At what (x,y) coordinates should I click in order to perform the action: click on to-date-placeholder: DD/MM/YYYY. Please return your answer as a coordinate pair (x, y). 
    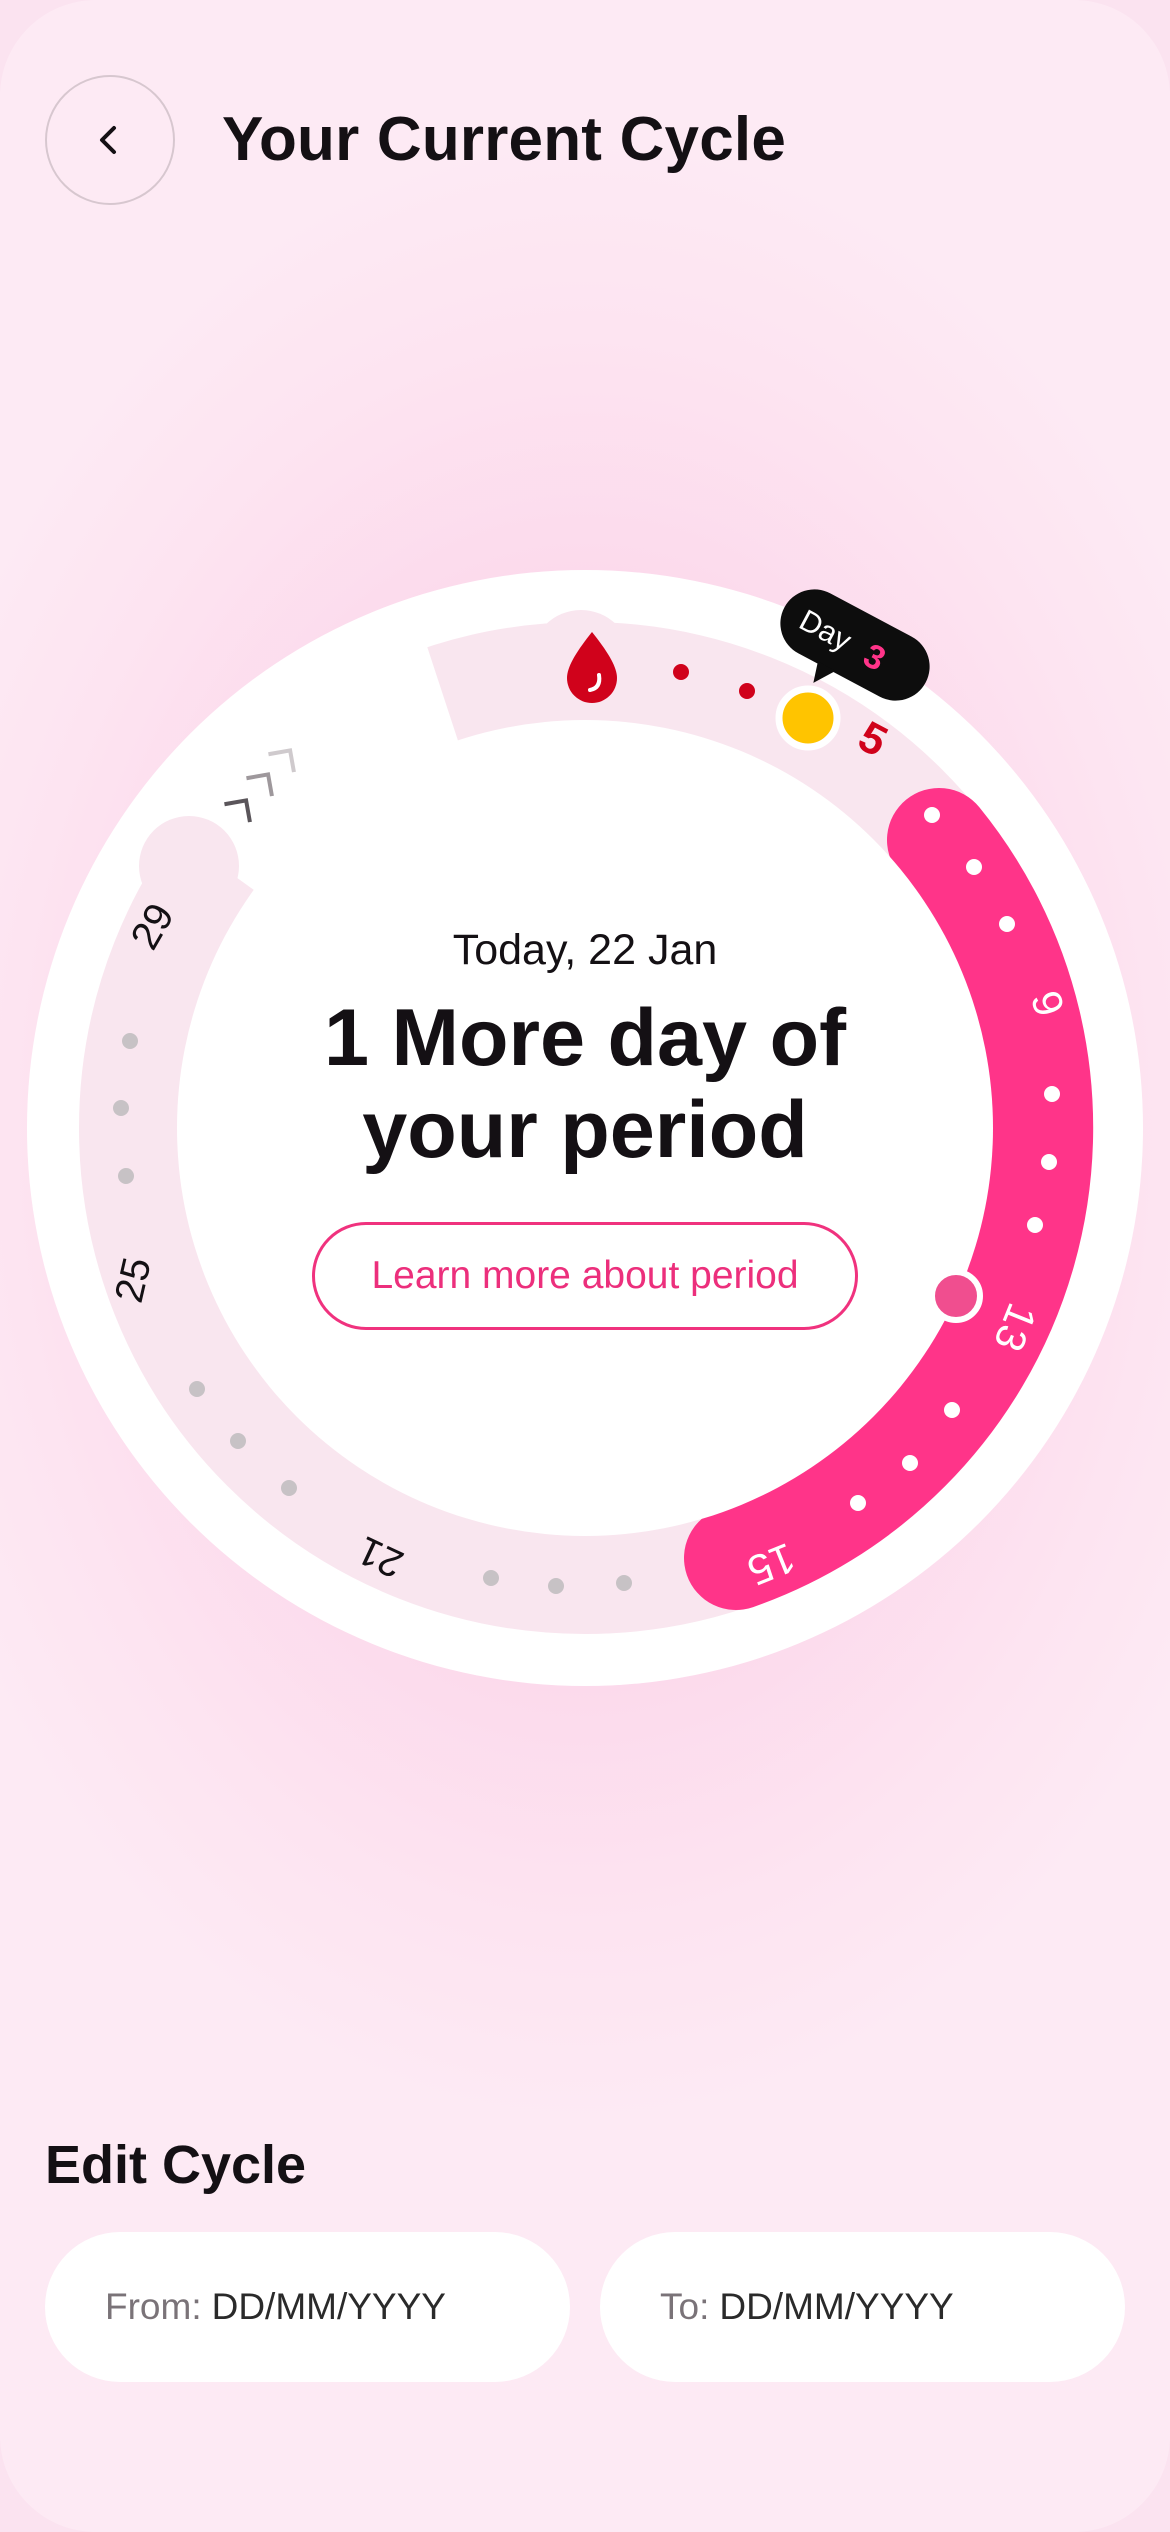
    Looking at the image, I should click on (836, 2306).